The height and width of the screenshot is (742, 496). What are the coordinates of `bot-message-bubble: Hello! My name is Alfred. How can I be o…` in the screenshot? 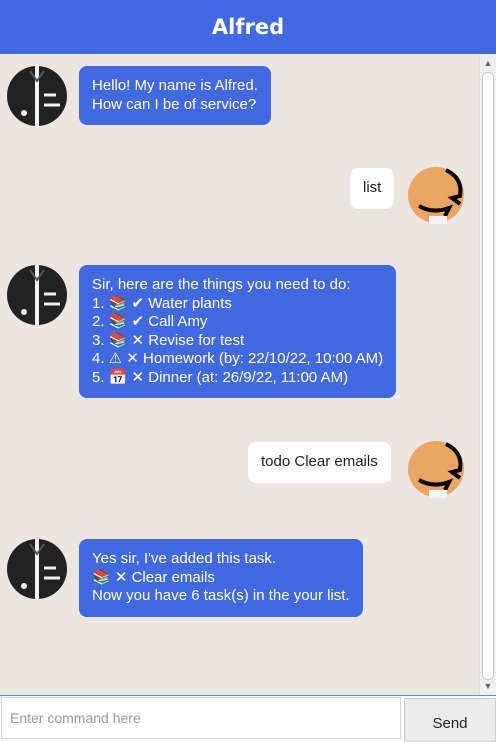 It's located at (175, 95).